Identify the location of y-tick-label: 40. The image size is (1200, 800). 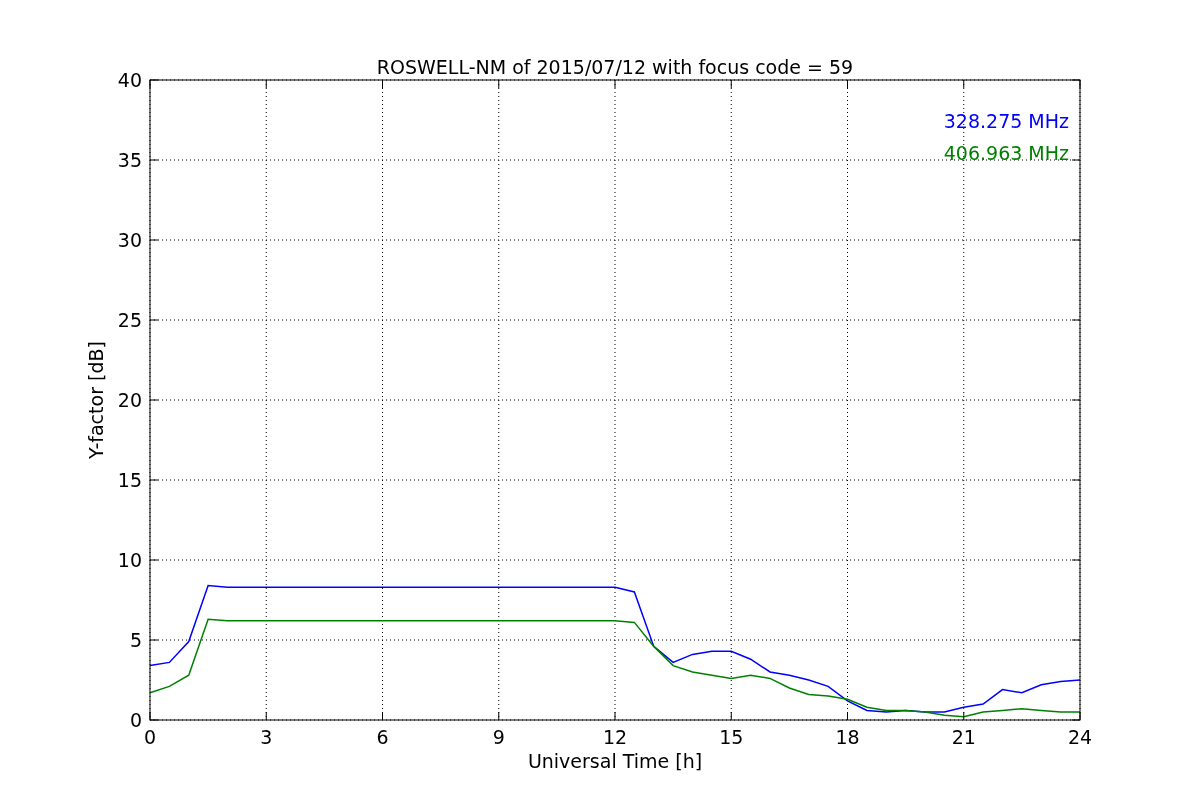
(129, 80).